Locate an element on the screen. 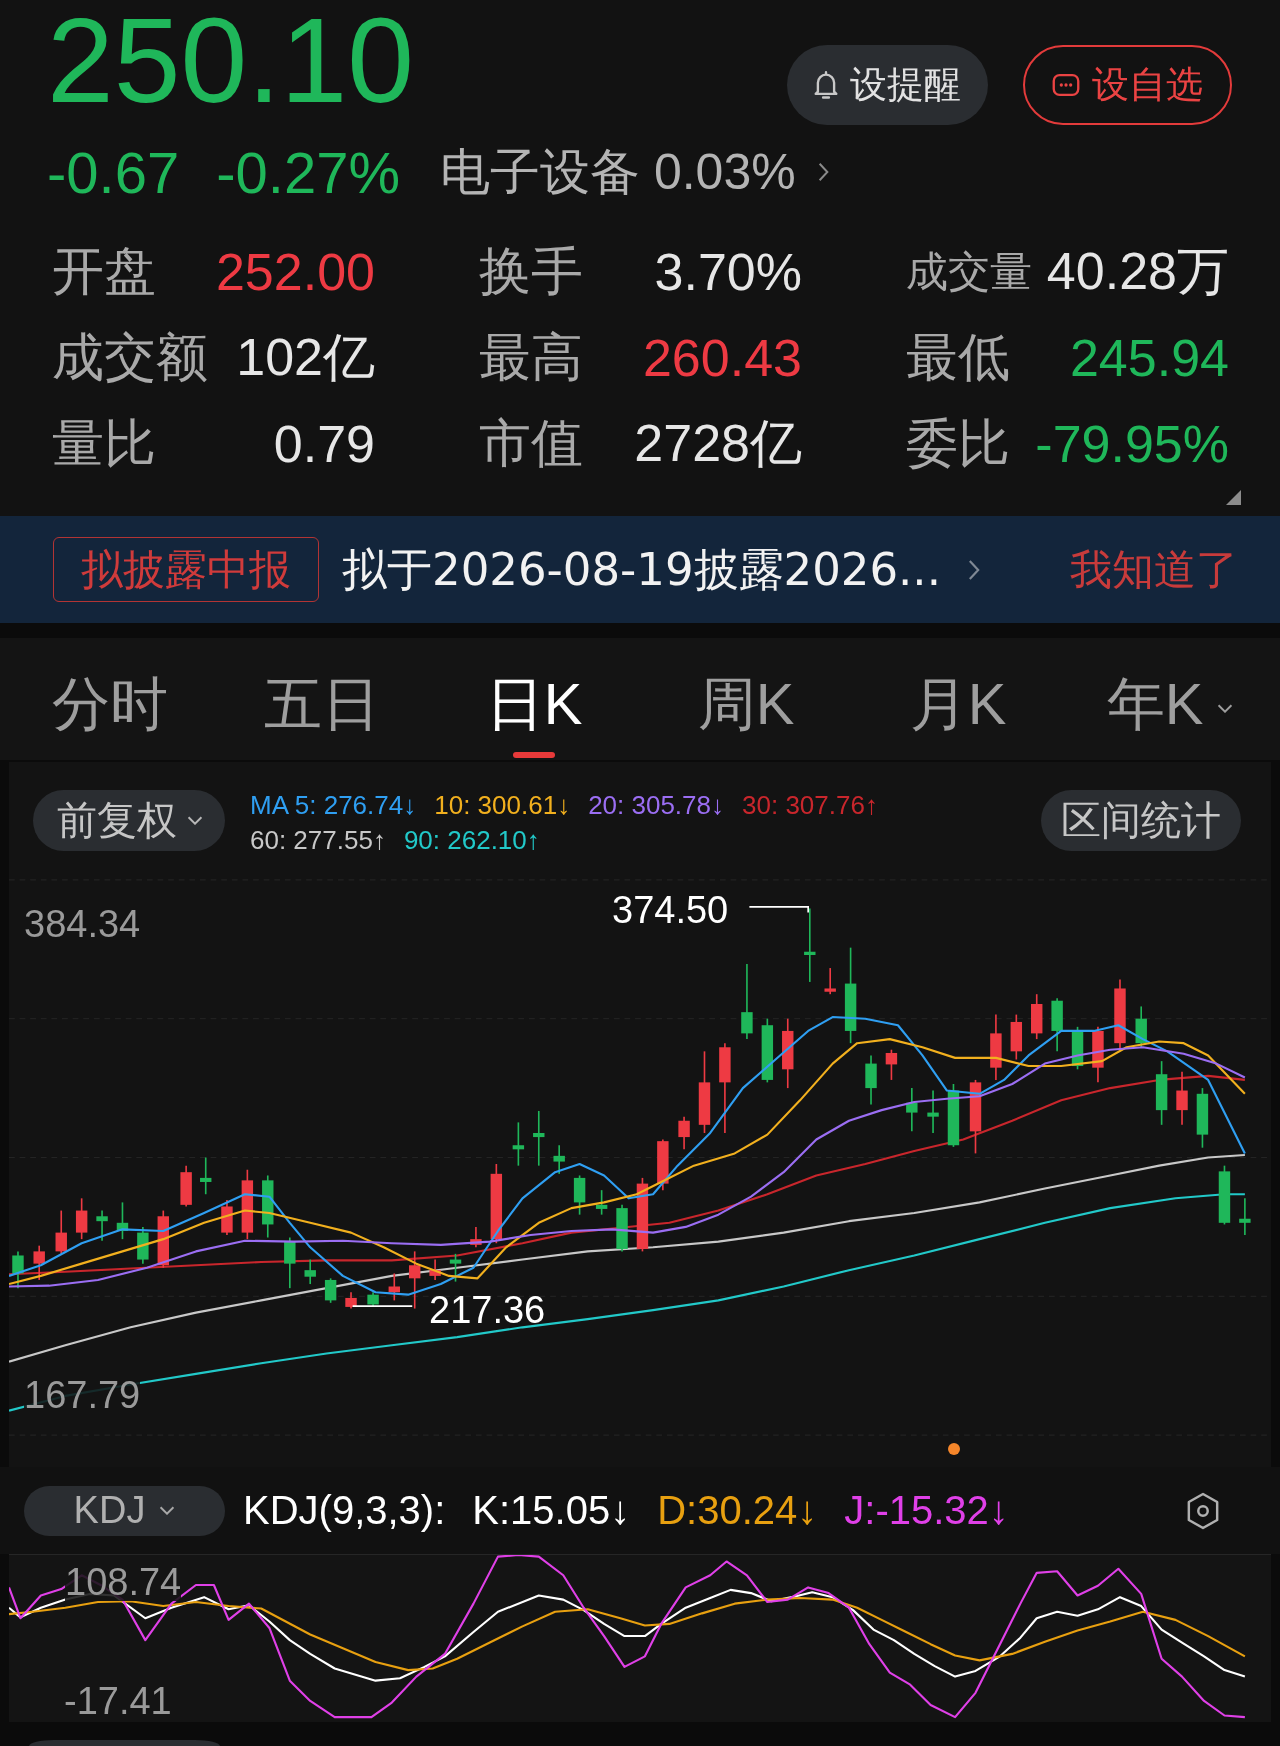  period-tab: 五日 is located at coordinates (322, 699).